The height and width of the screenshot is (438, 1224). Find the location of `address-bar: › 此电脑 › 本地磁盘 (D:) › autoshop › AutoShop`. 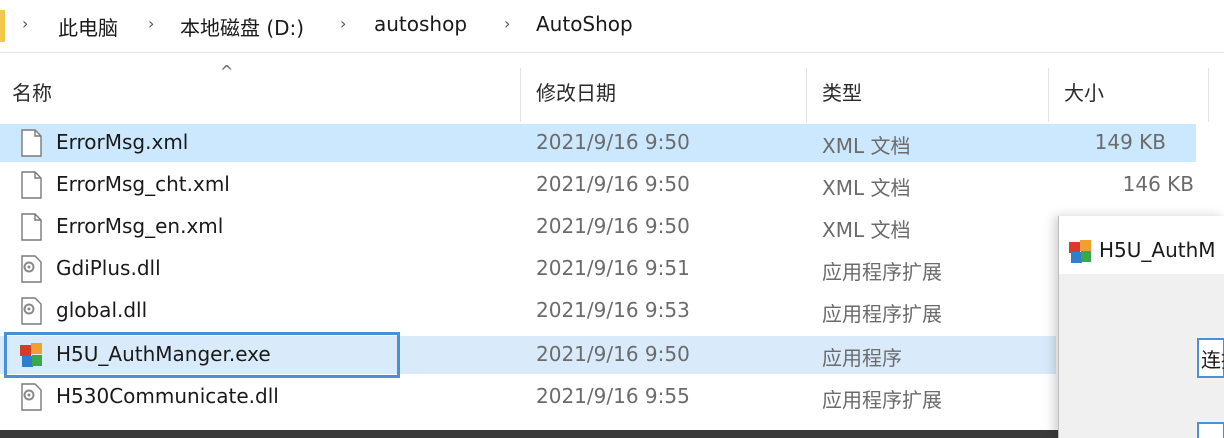

address-bar: › 此电脑 › 本地磁盘 (D:) › autoshop › AutoShop is located at coordinates (612, 26).